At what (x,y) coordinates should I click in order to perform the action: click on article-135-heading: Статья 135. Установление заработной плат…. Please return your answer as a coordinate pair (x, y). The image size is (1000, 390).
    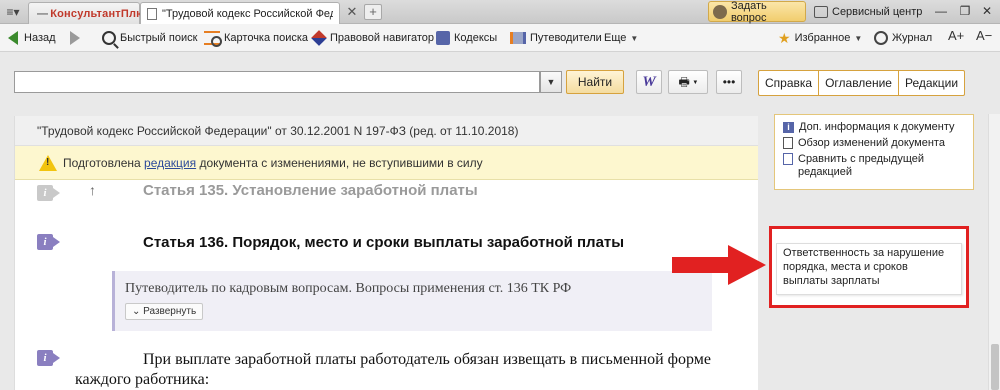
    Looking at the image, I should click on (310, 190).